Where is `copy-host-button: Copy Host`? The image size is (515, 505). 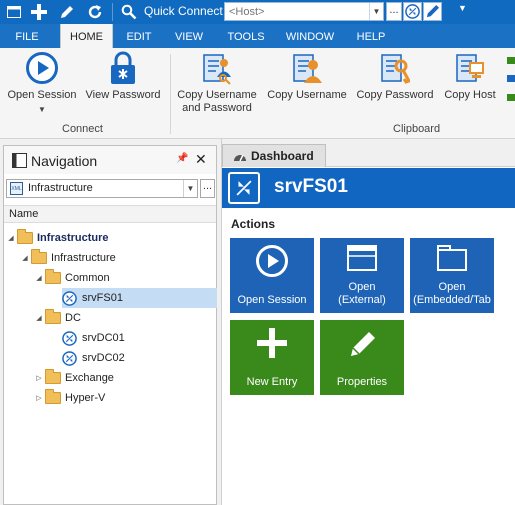 copy-host-button: Copy Host is located at coordinates (470, 76).